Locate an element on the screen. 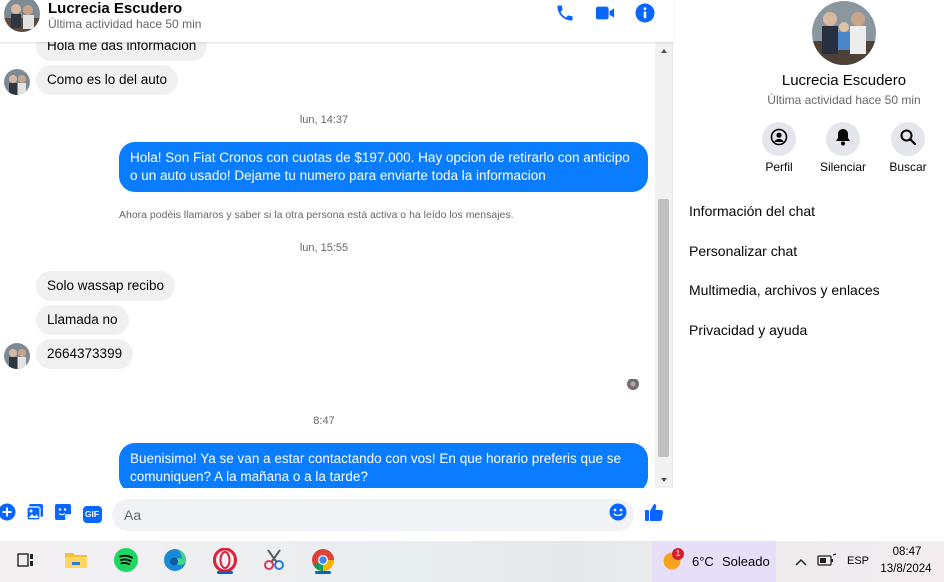 The image size is (944, 582). video-camera-icon is located at coordinates (605, 15).